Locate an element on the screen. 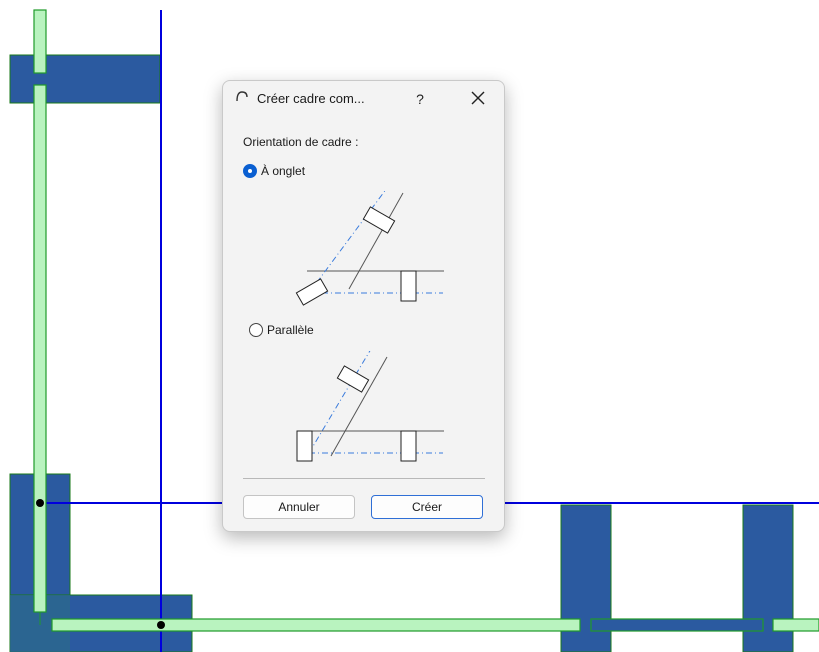  dialog-titlebar: Créer cadre com... ? is located at coordinates (363, 99).